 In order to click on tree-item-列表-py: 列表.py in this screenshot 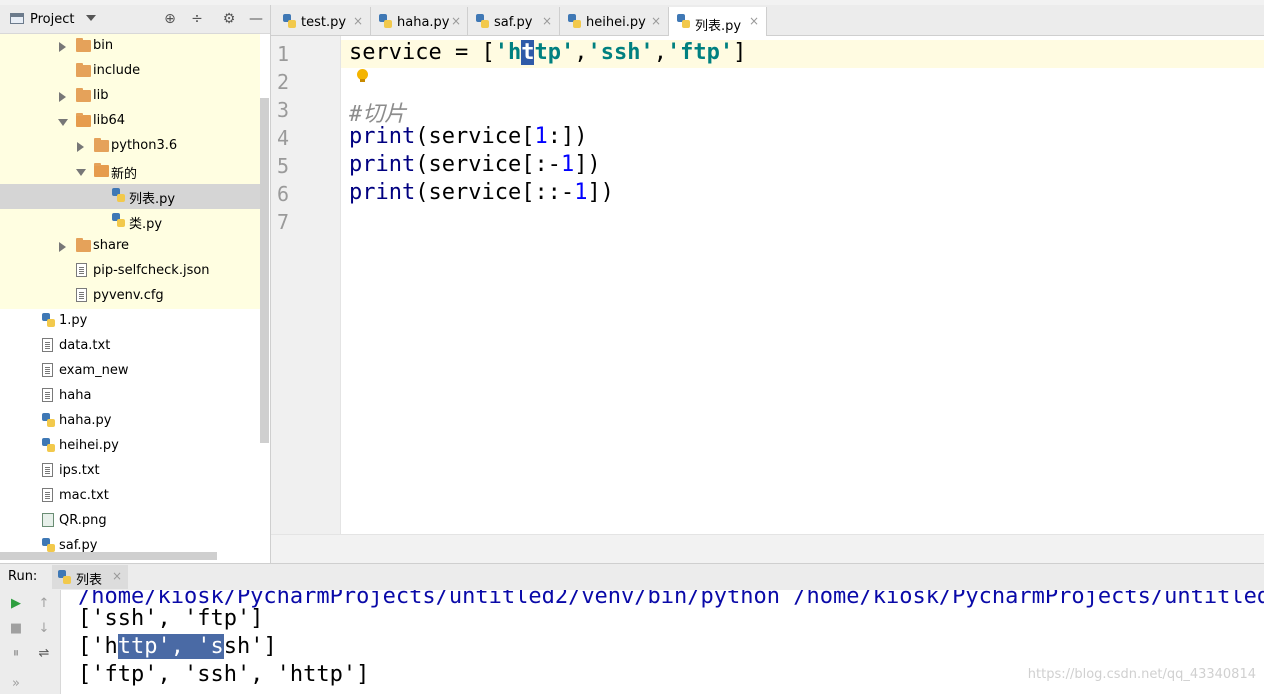, I will do `click(130, 196)`.